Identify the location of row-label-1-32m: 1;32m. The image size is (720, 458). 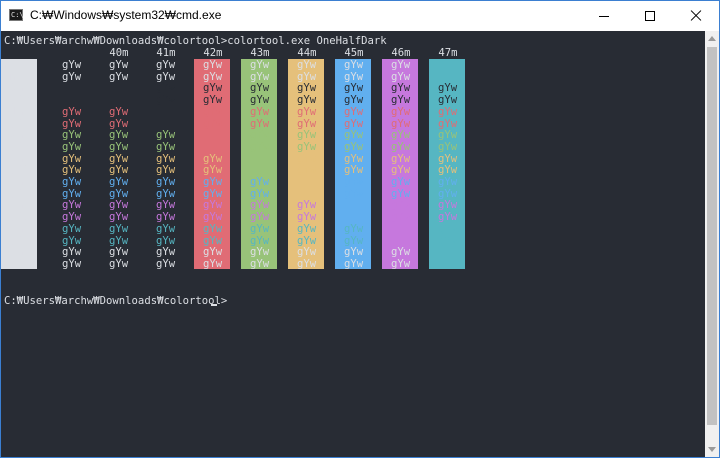
(20, 146).